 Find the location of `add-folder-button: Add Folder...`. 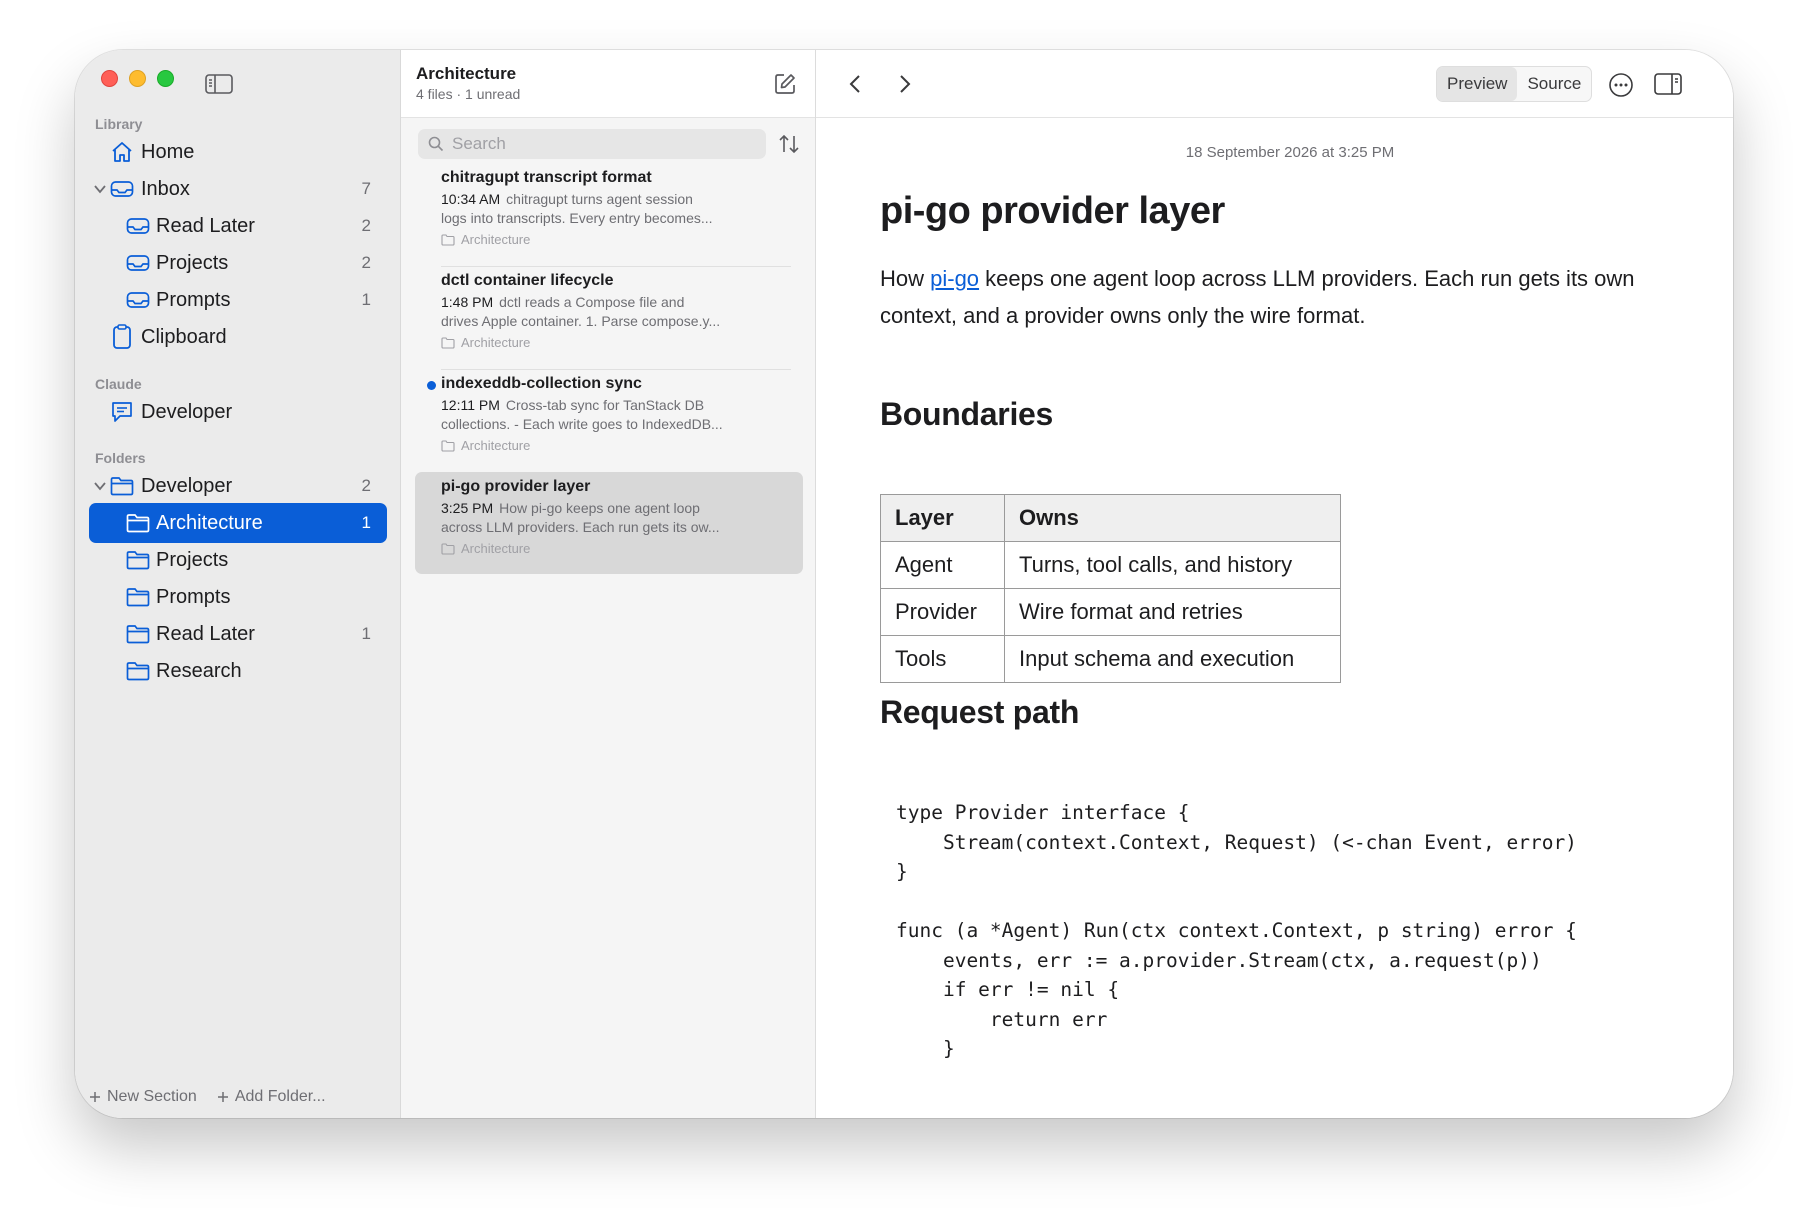

add-folder-button: Add Folder... is located at coordinates (271, 1097).